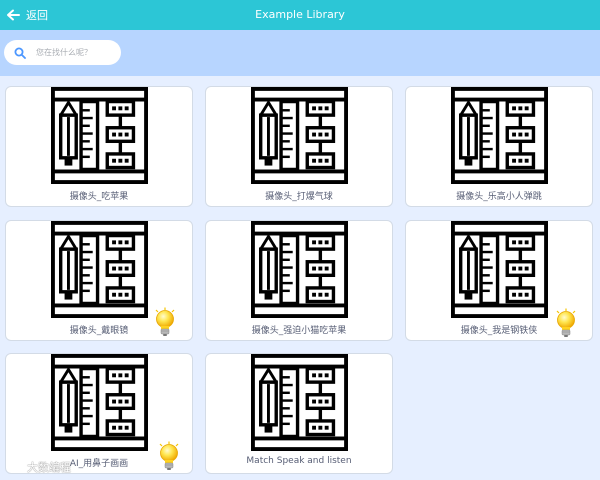 The image size is (600, 480). What do you see at coordinates (99, 197) in the screenshot?
I see `card-label: 摄像头_吃苹果` at bounding box center [99, 197].